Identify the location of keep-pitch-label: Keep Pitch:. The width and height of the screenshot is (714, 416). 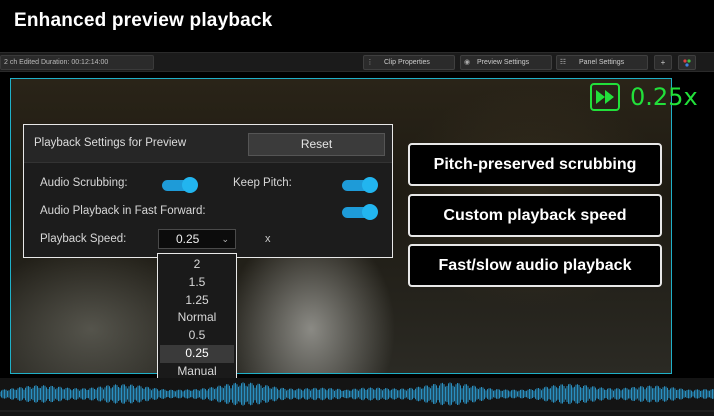
(262, 183).